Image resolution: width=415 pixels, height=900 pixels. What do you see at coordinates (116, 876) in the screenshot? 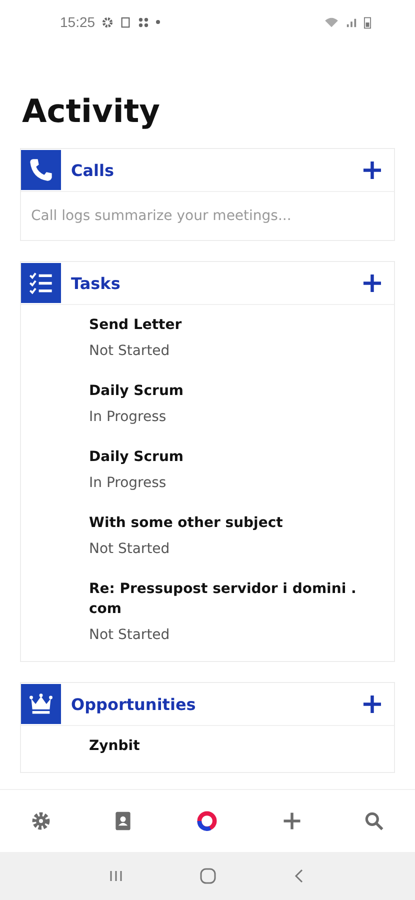
I see `recent-apps-icon` at bounding box center [116, 876].